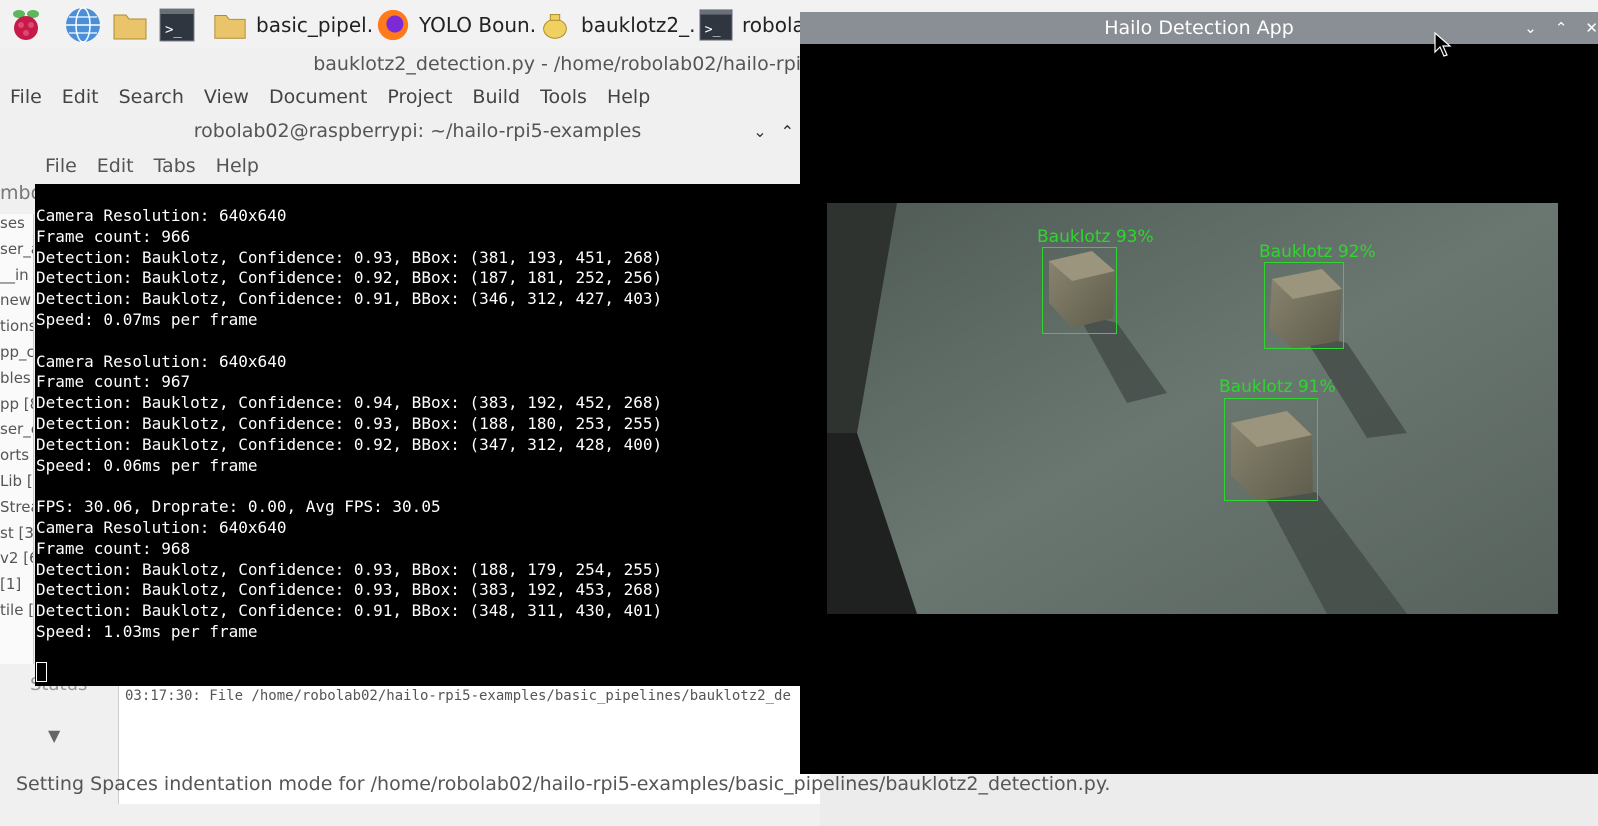 The height and width of the screenshot is (826, 1598). I want to click on symbol-item: tile [, so click(16, 614).